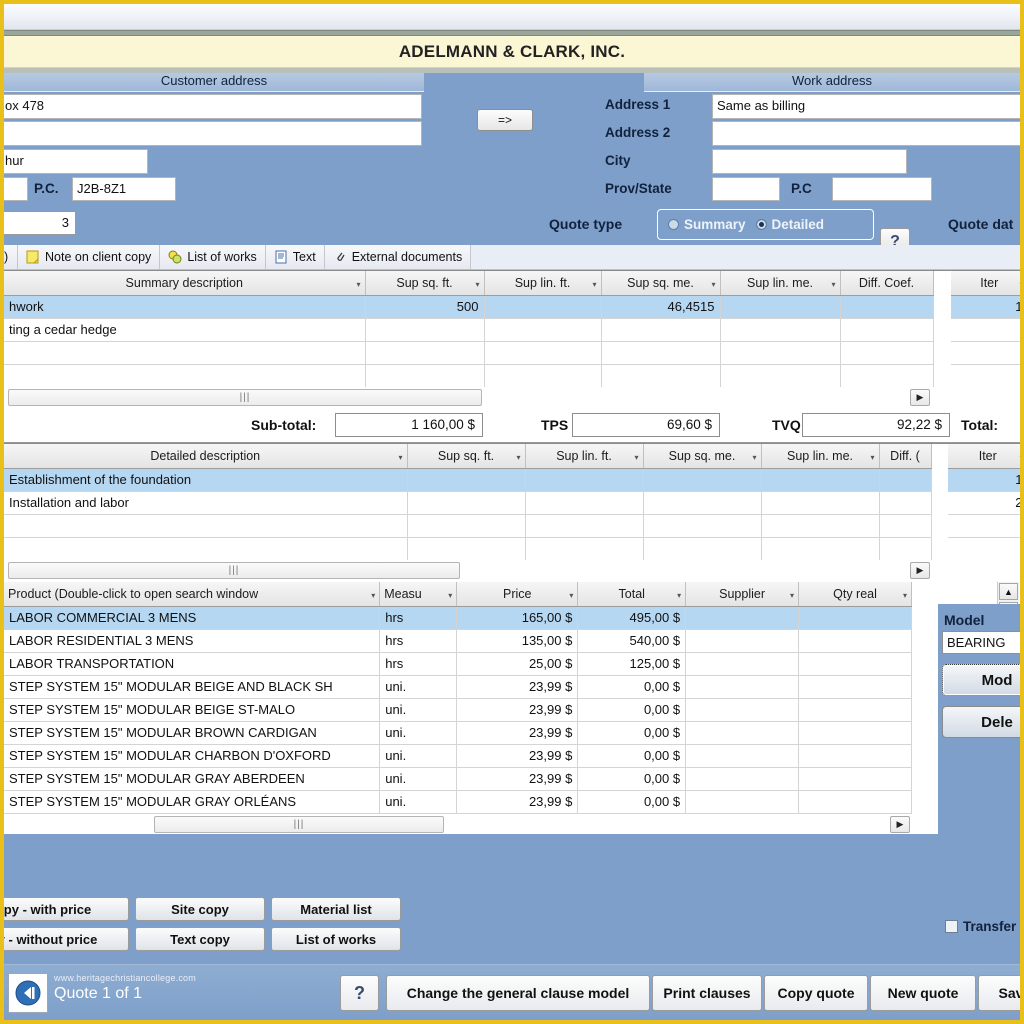  I want to click on table-row: ting a cedar hedge, so click(512, 330).